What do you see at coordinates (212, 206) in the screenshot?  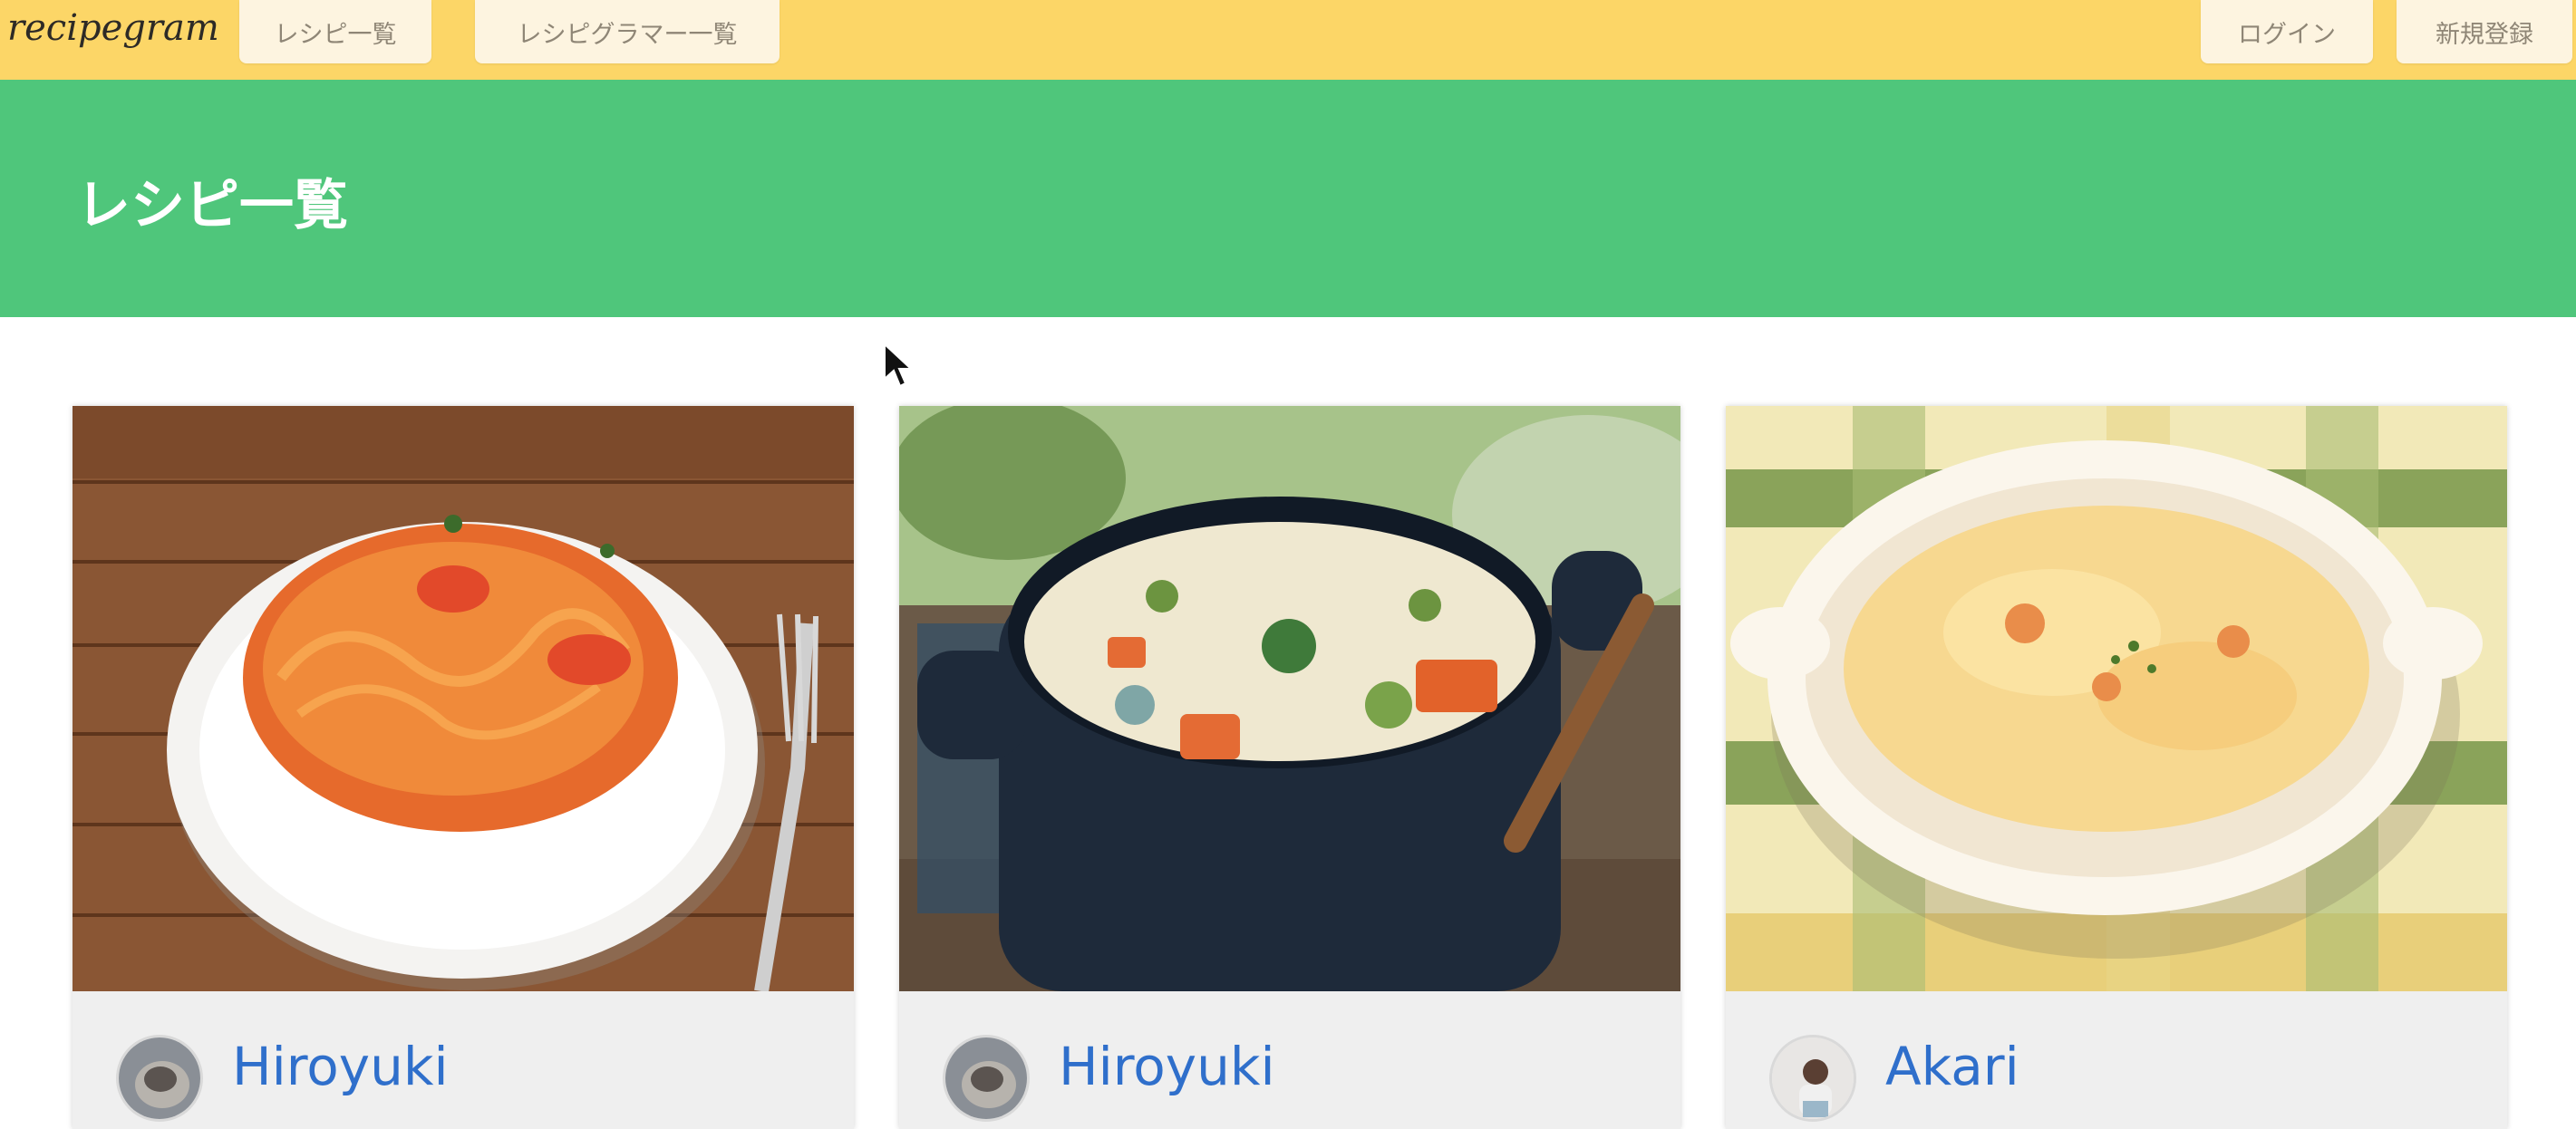 I see `page-title: レシピ一覧` at bounding box center [212, 206].